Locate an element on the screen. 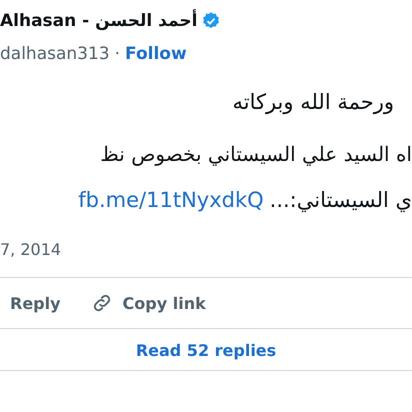  tweet-text-line: اه السيد علي السيستاني بخصوص نظ is located at coordinates (256, 154).